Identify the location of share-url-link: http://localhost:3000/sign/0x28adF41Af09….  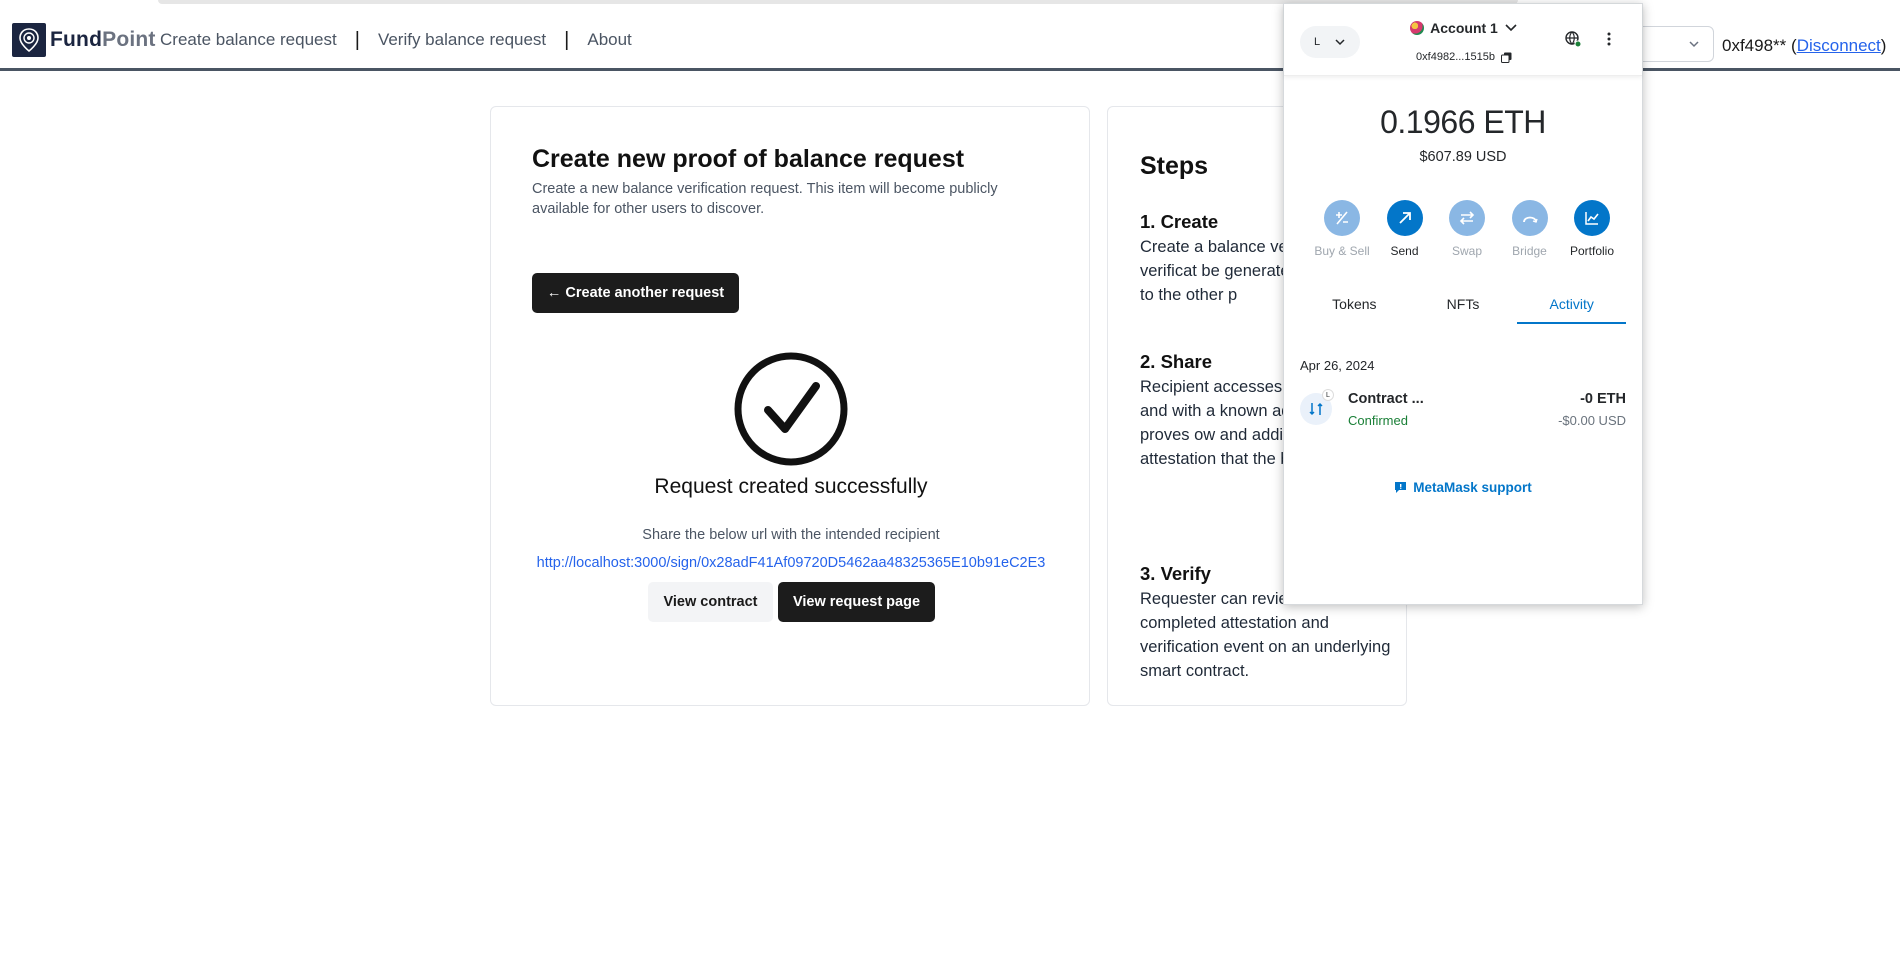
(791, 563).